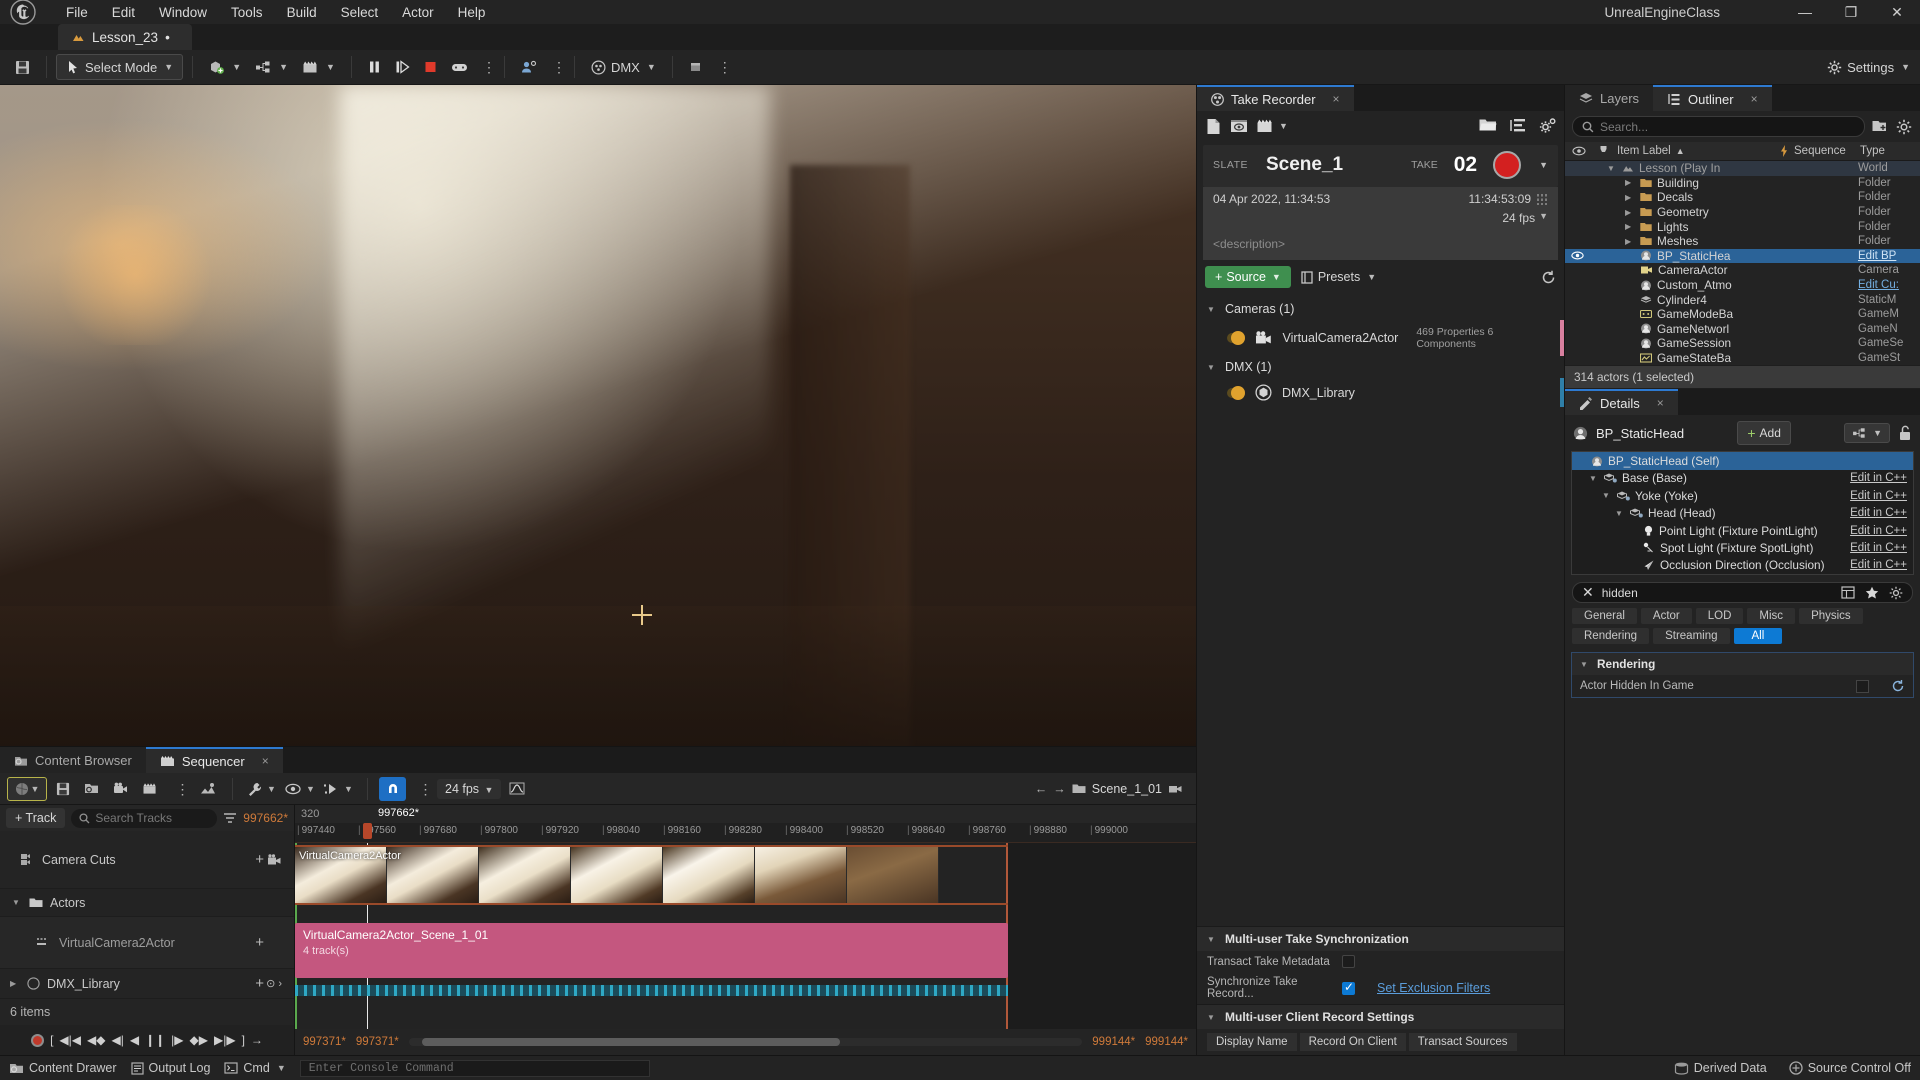  Describe the element at coordinates (73, 760) in the screenshot. I see `tab-content-browser: Content Browser` at that location.